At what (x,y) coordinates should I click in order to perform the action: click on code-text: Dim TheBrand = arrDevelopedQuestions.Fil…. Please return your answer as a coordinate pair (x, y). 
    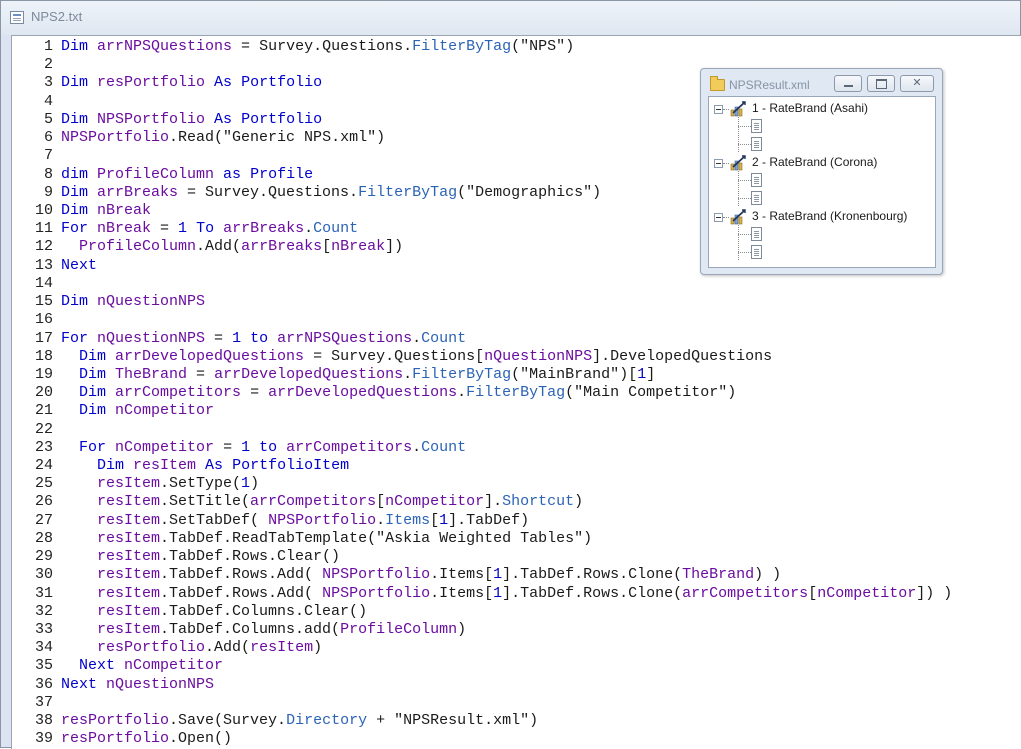
    Looking at the image, I should click on (358, 375).